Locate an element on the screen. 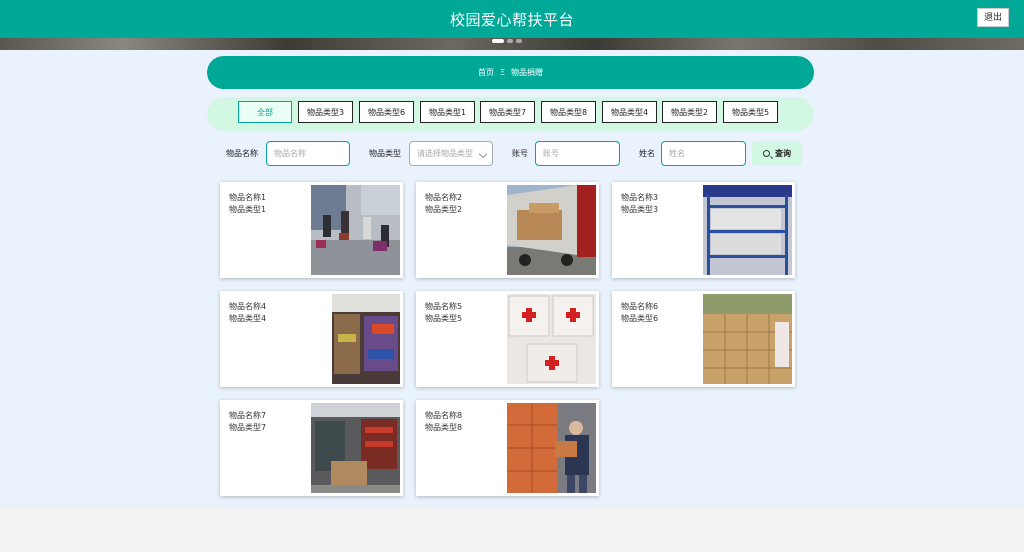 This screenshot has height=552, width=1024. category-tab: 物品类型6 is located at coordinates (386, 112).